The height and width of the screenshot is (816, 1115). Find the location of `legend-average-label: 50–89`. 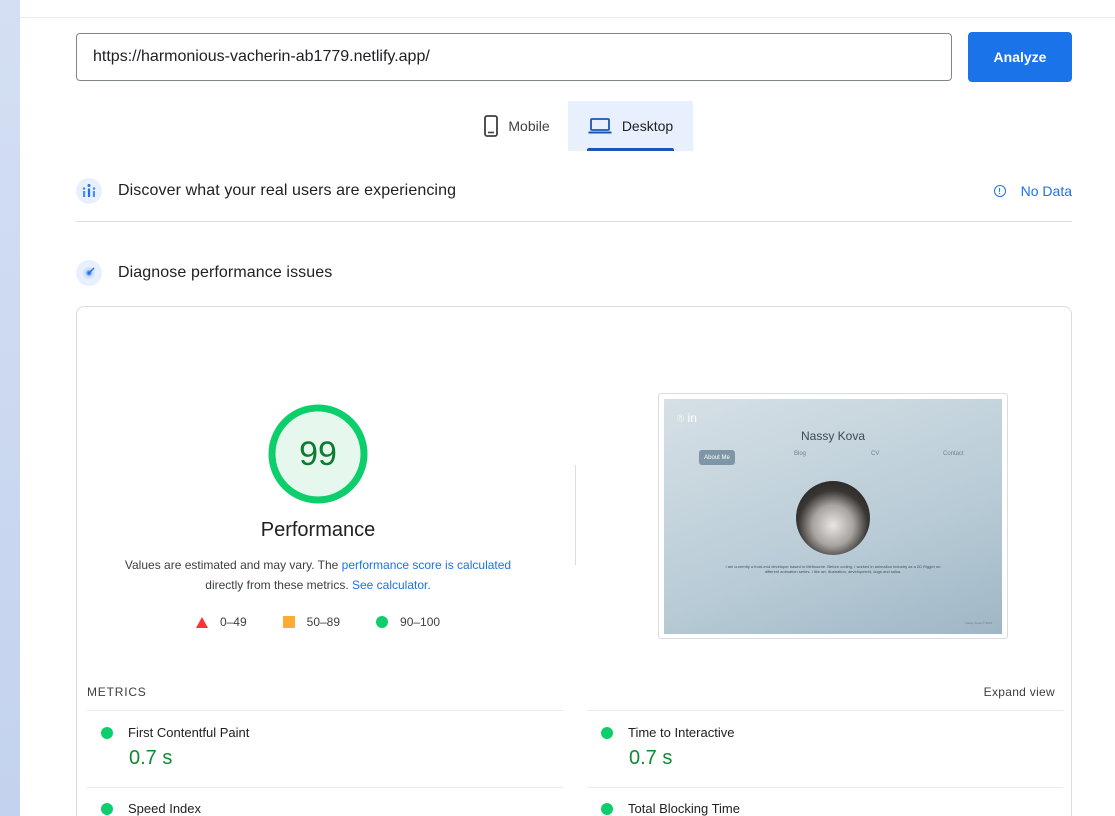

legend-average-label: 50–89 is located at coordinates (323, 622).